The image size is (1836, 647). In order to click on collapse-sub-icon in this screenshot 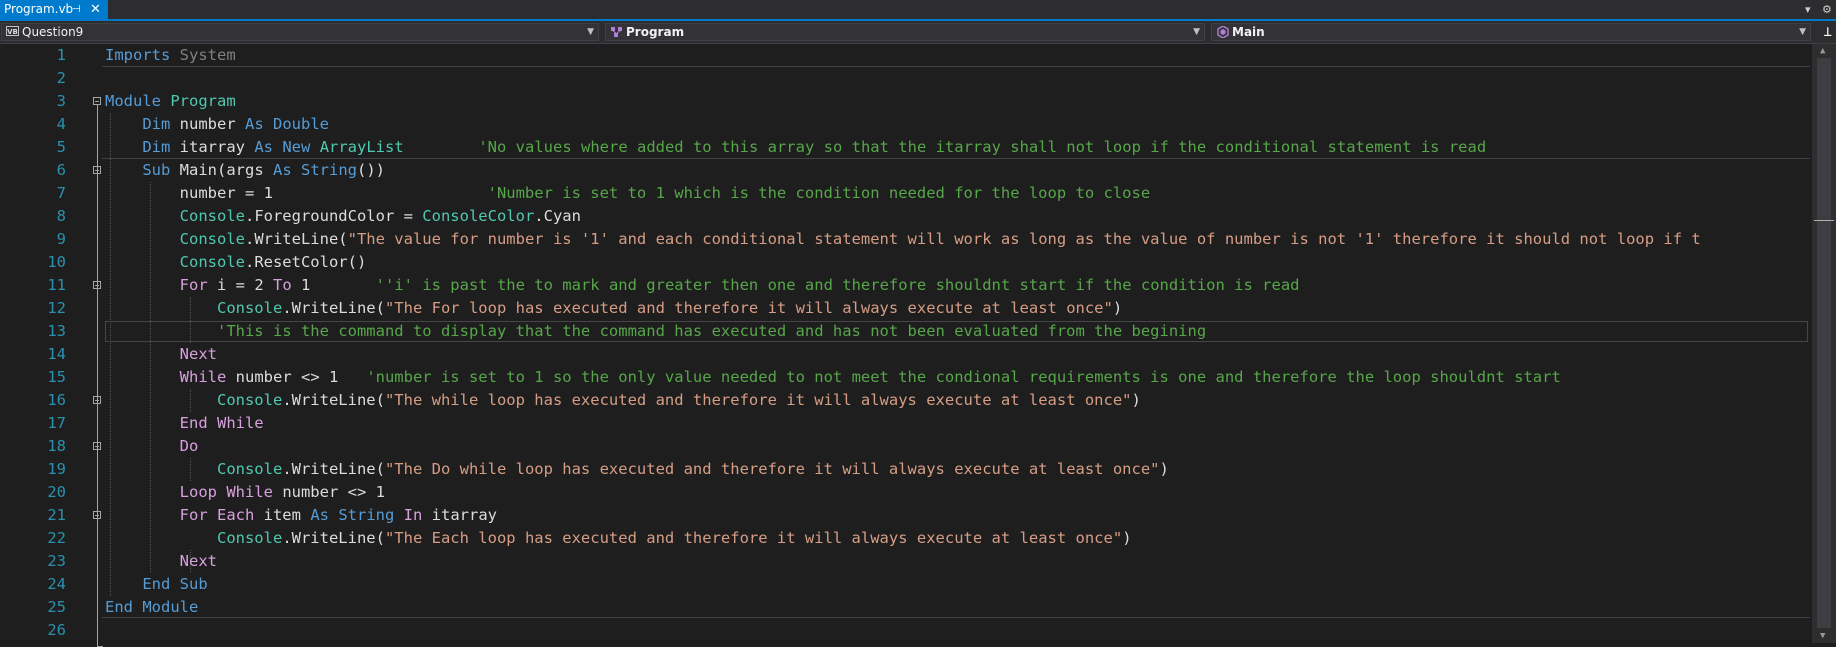, I will do `click(97, 170)`.